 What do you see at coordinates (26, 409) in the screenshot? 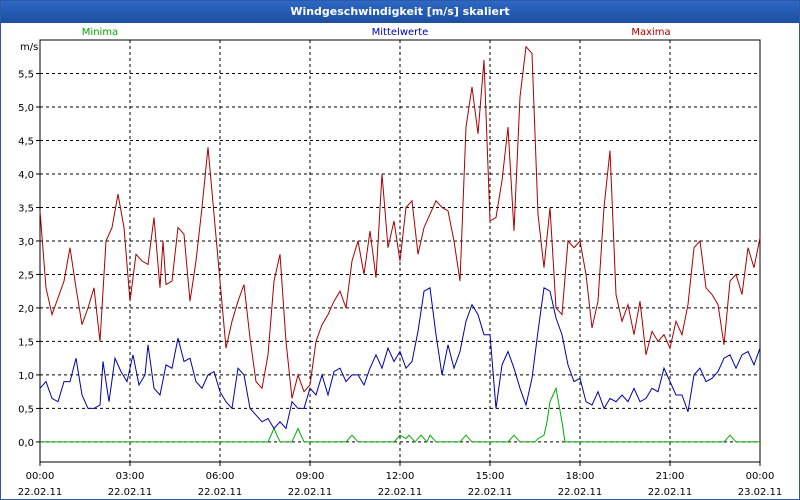
I see `y-tick-label: 0,5` at bounding box center [26, 409].